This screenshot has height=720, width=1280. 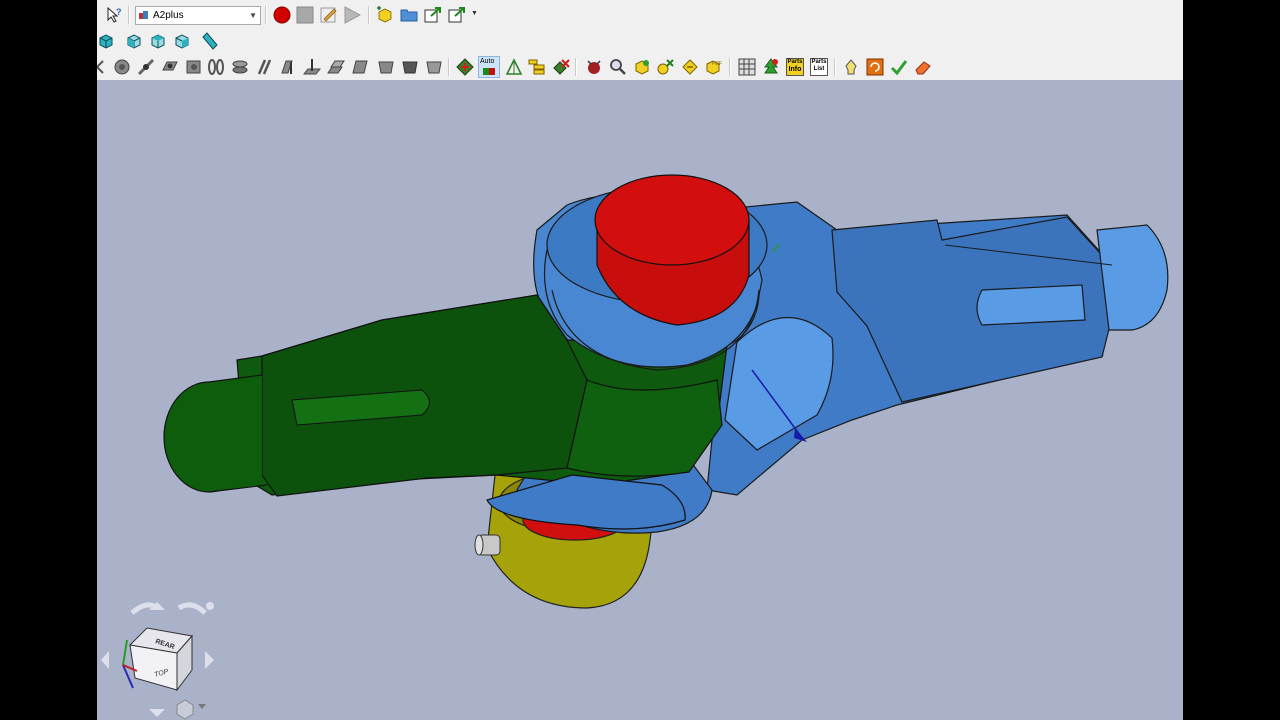 What do you see at coordinates (182, 41) in the screenshot?
I see `view-right-icon` at bounding box center [182, 41].